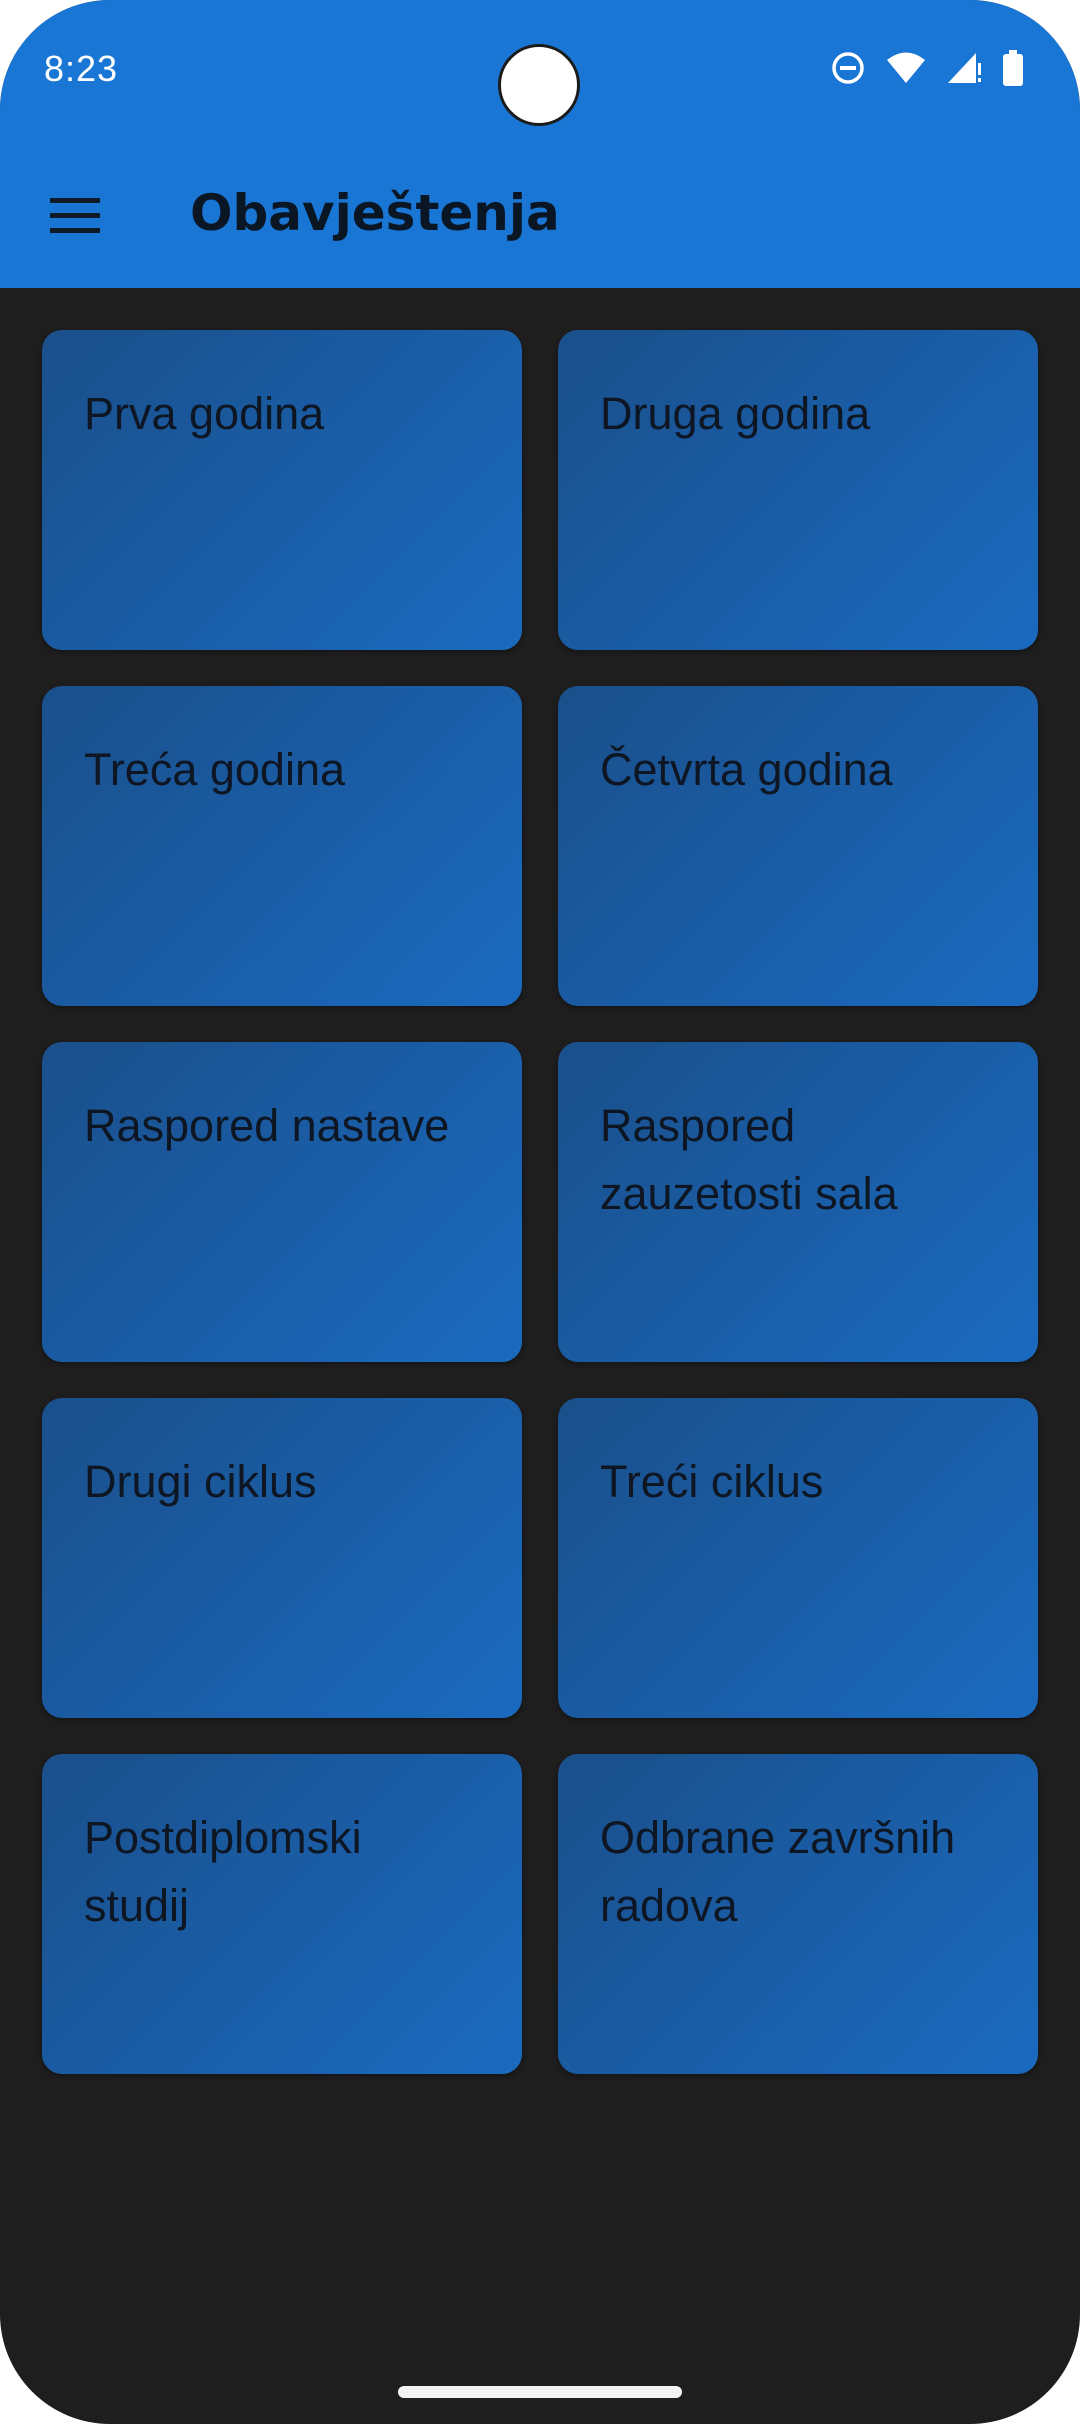 Image resolution: width=1080 pixels, height=2424 pixels. I want to click on status-time: 8:23, so click(81, 68).